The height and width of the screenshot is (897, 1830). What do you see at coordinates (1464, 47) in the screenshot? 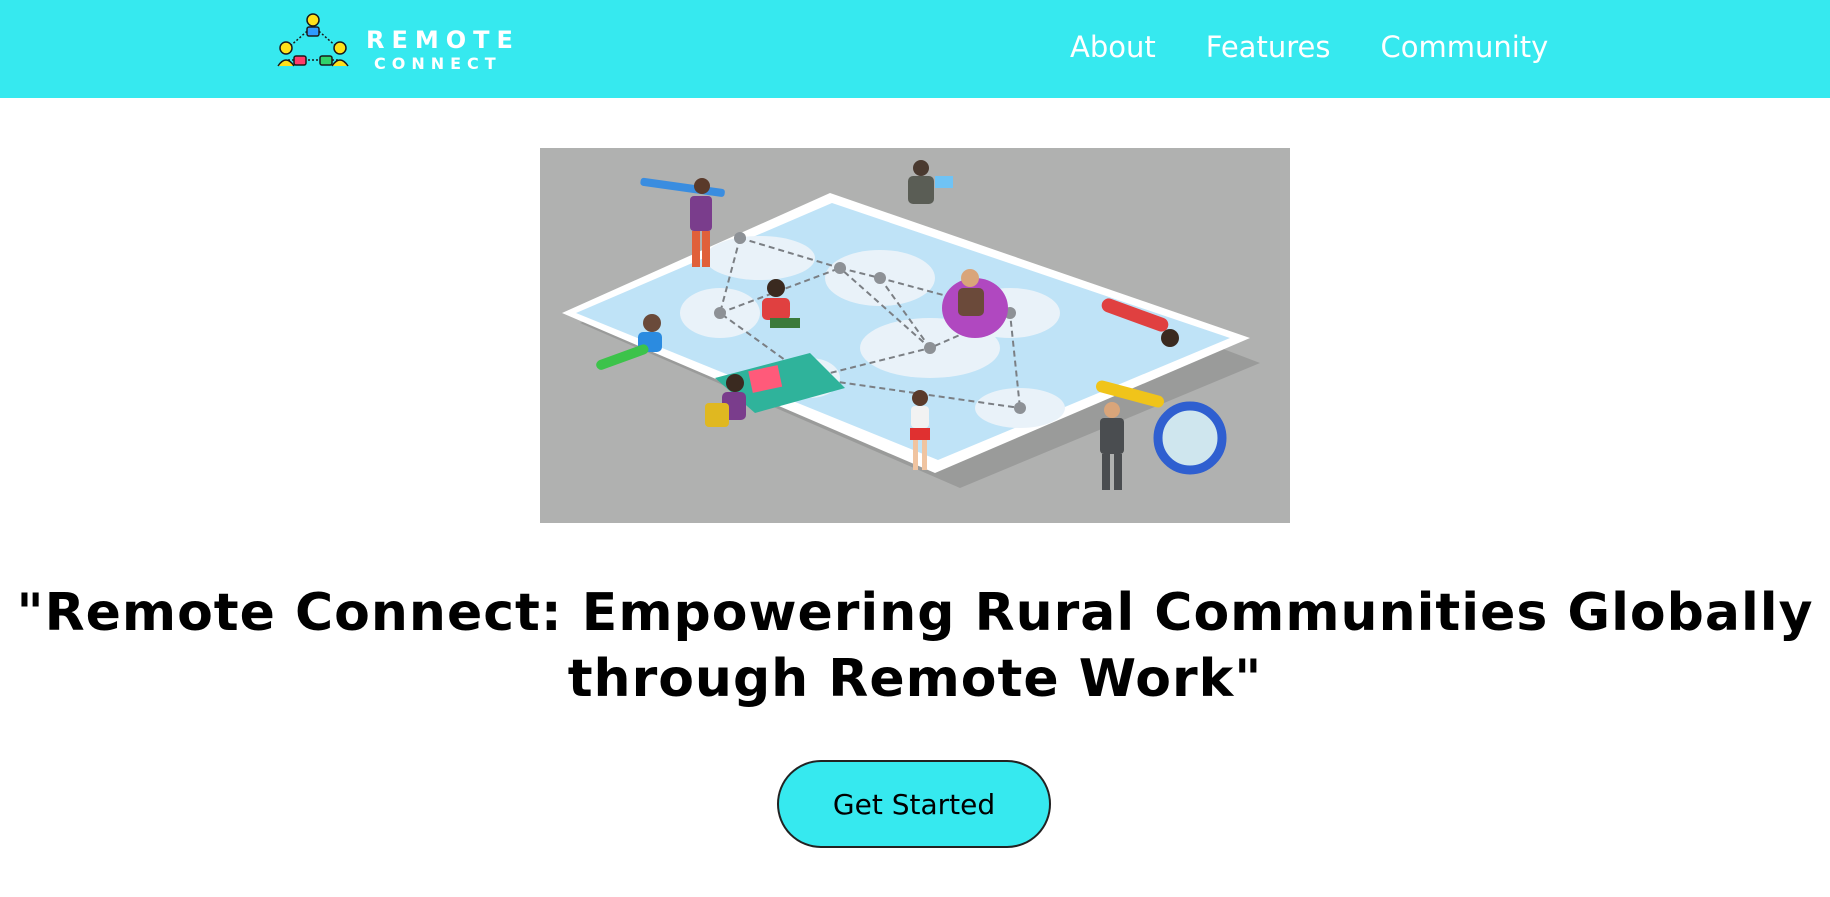
I see `nav-link-community: Community` at bounding box center [1464, 47].